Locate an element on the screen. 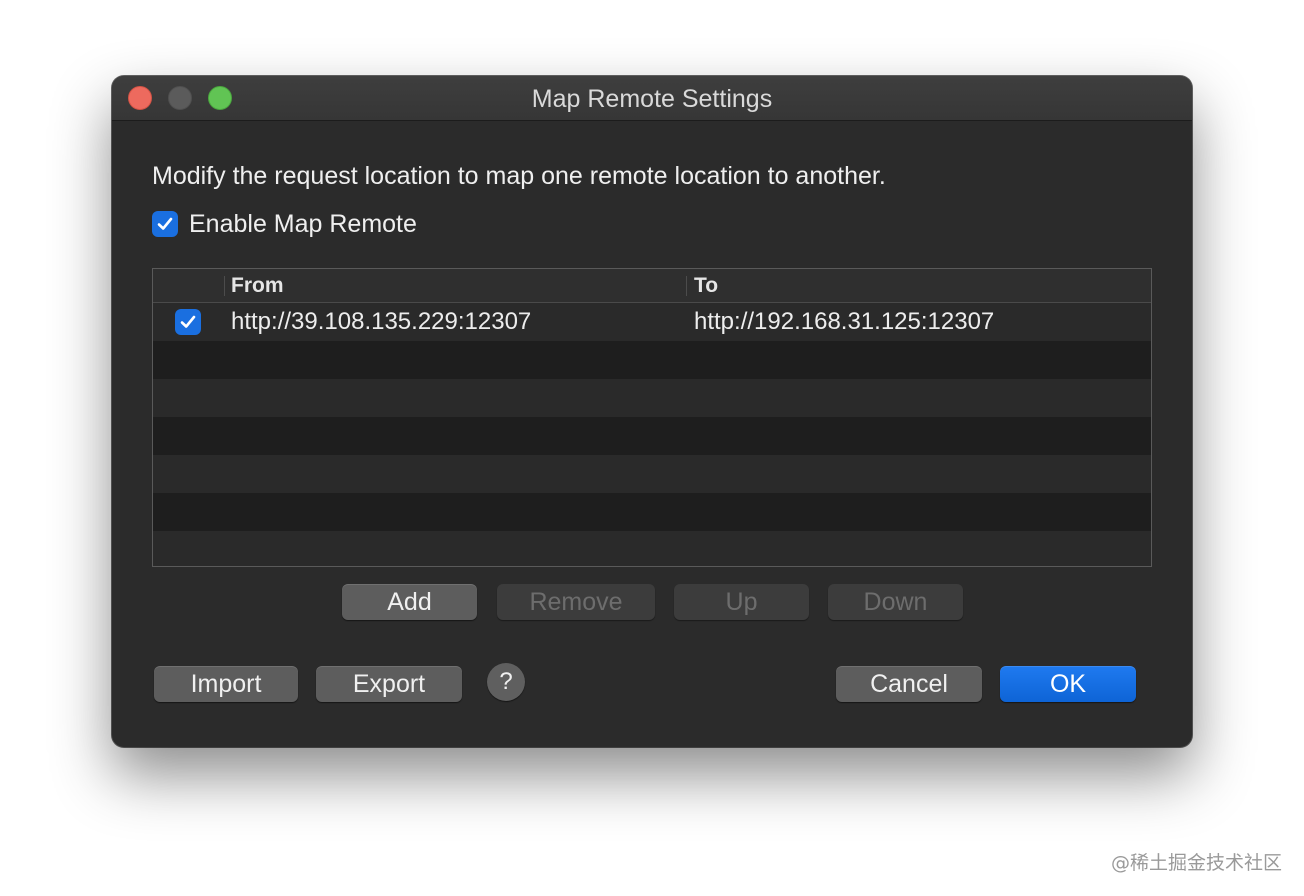 The image size is (1304, 896). row-enabled-checkbox is located at coordinates (188, 322).